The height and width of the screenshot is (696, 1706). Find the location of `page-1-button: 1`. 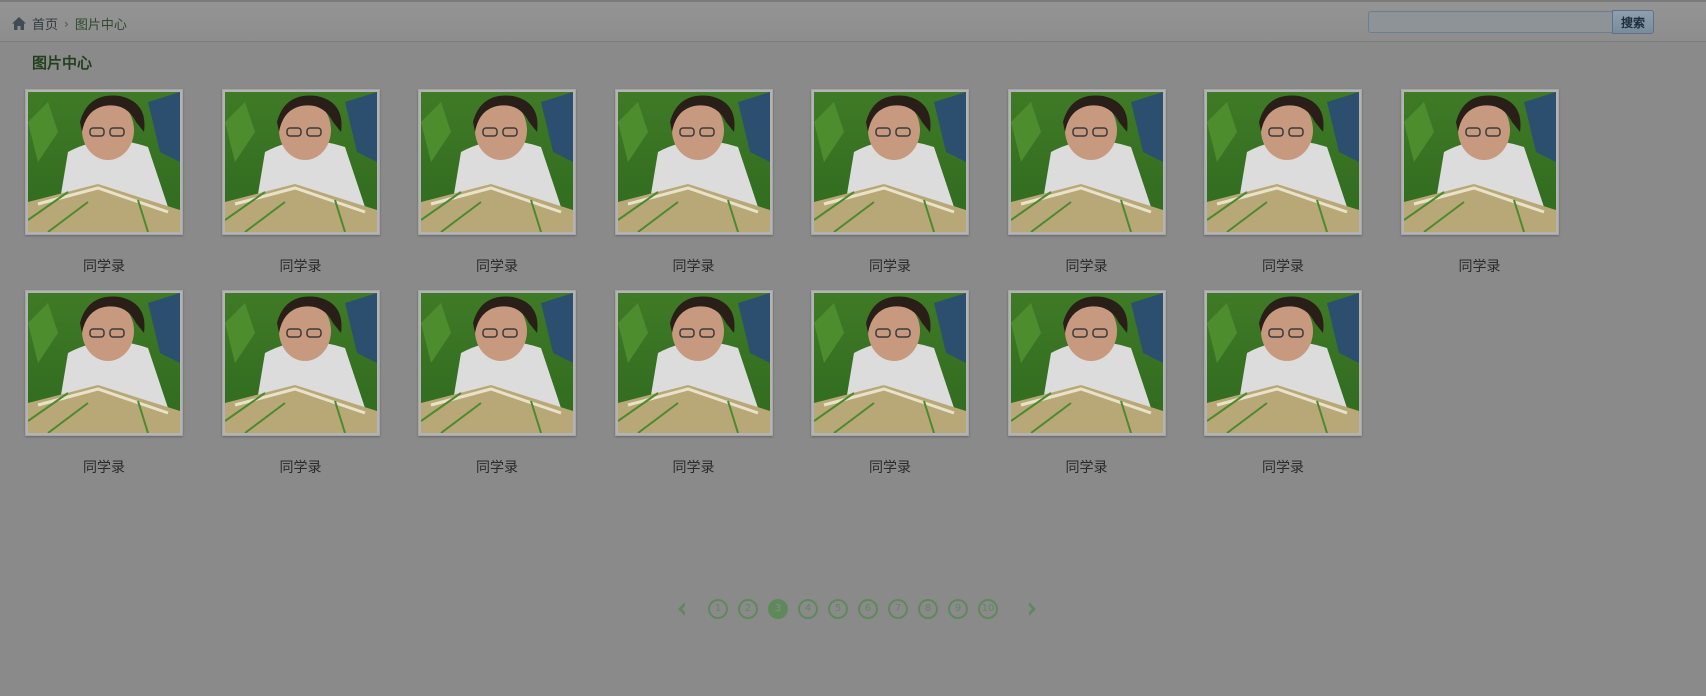

page-1-button: 1 is located at coordinates (718, 609).